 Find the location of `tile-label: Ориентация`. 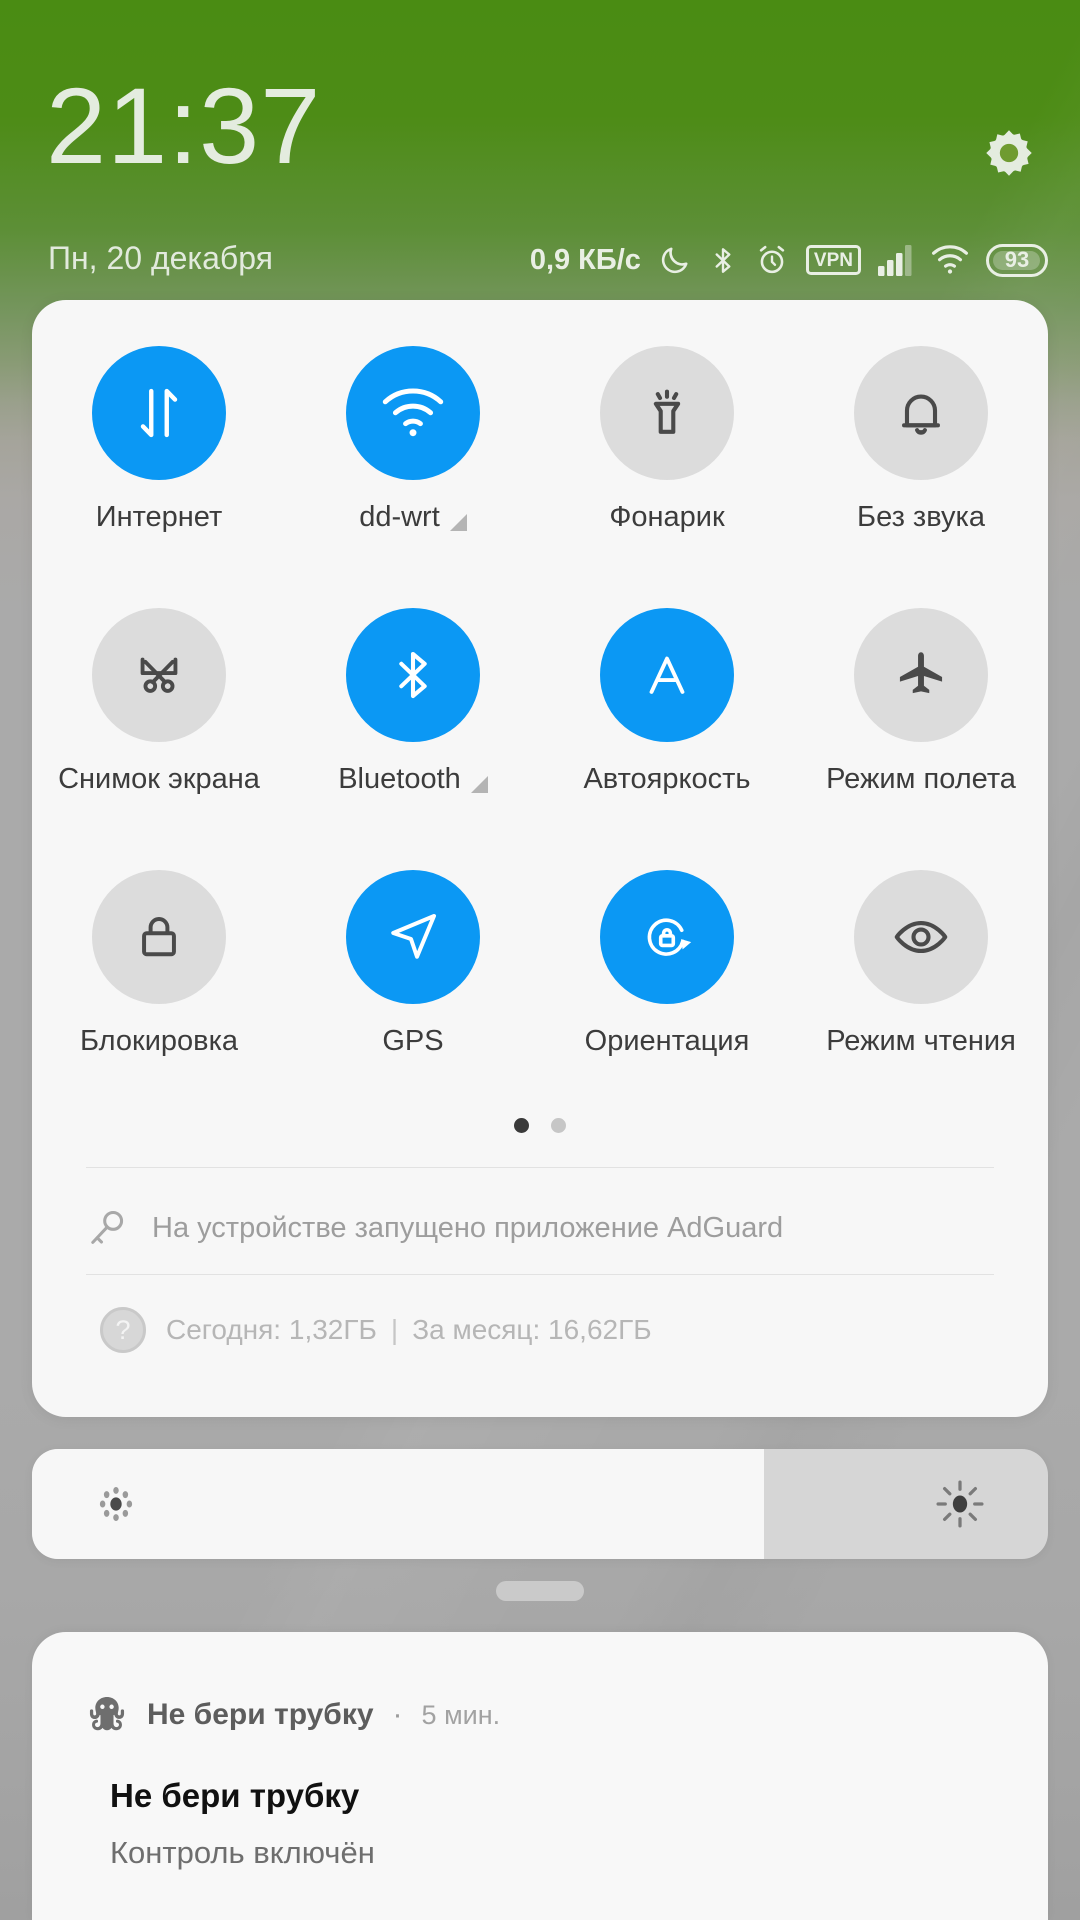

tile-label: Ориентация is located at coordinates (667, 1041).